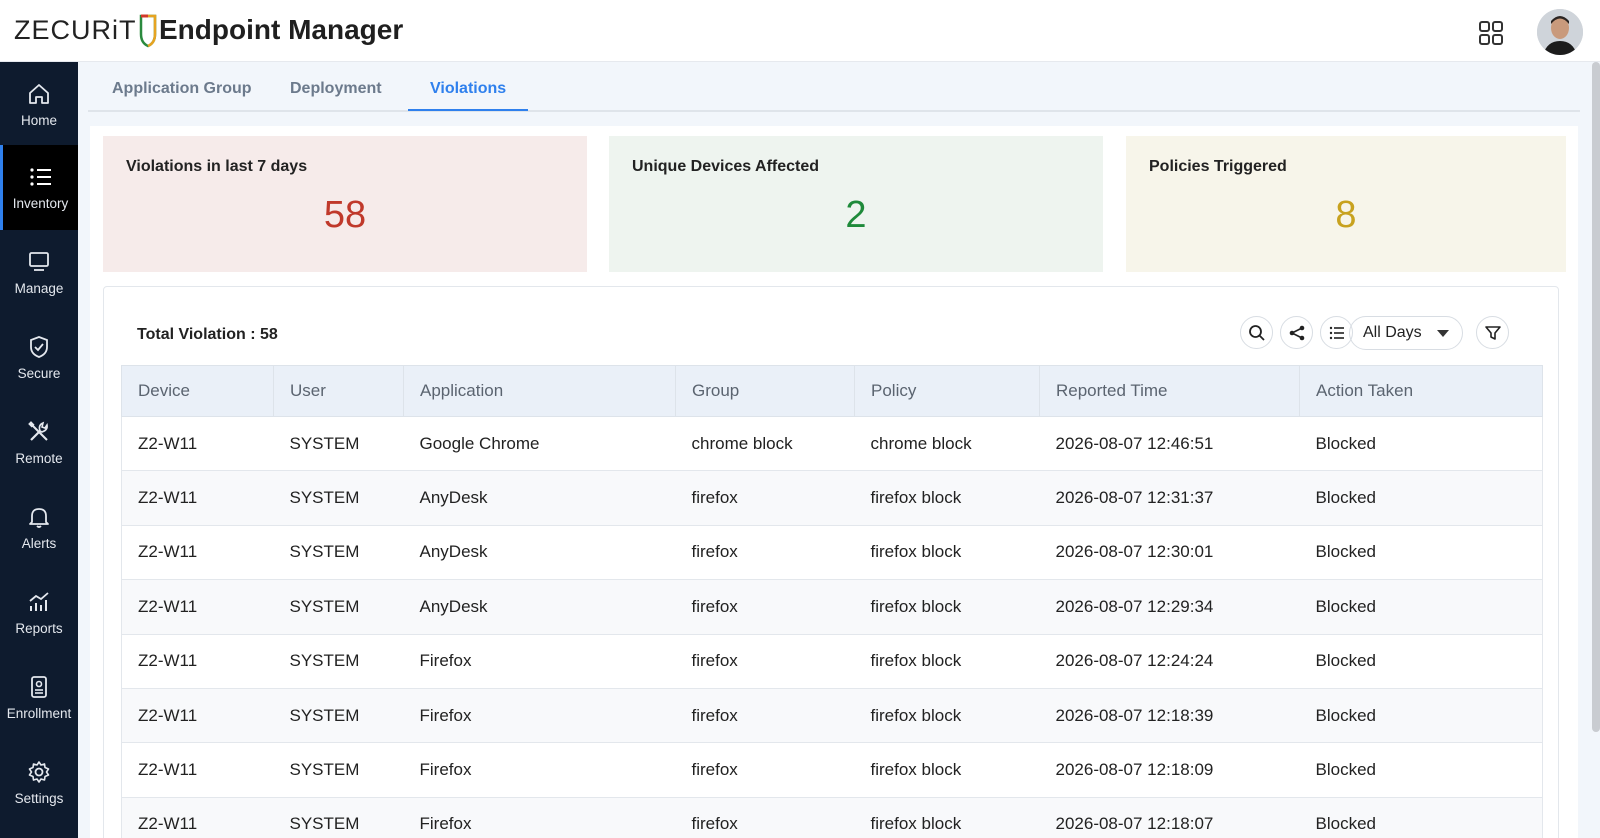  Describe the element at coordinates (1169, 661) in the screenshot. I see `cell-reported-time: 2026-08-07 12:24:24` at that location.